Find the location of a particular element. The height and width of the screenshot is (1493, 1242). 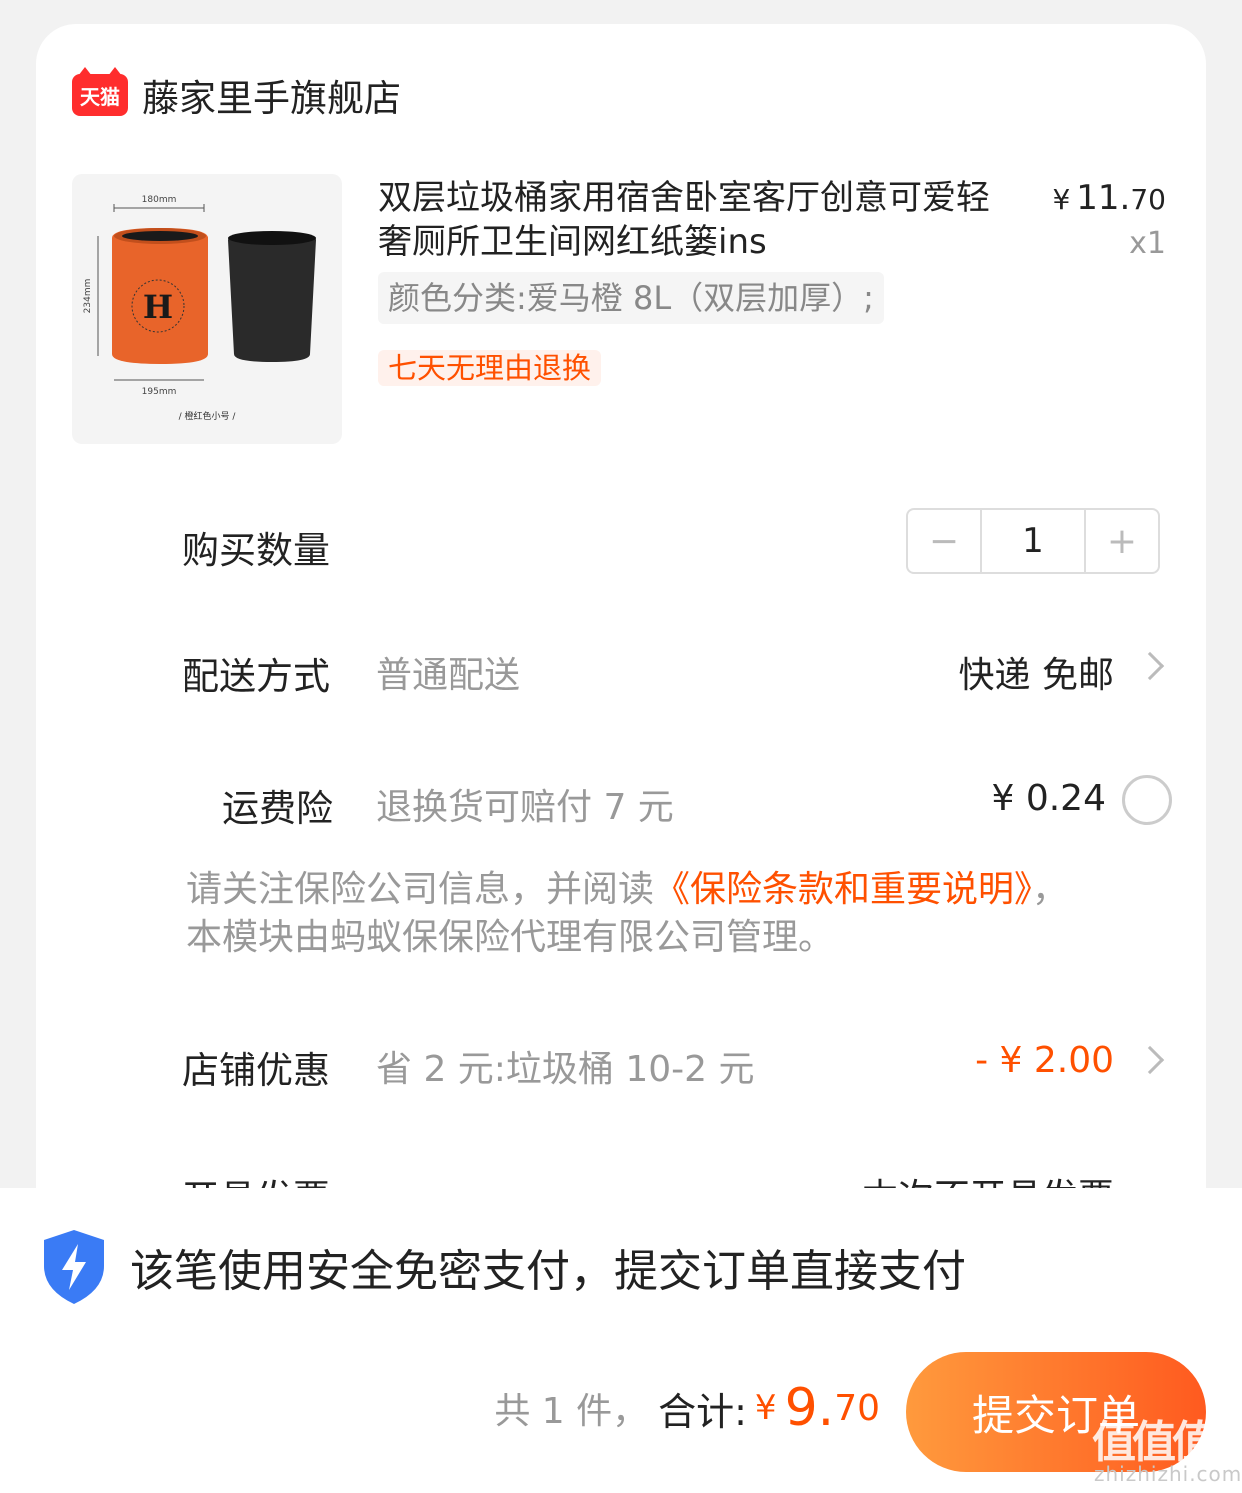

width-dimension-label: 180mm is located at coordinates (159, 200).